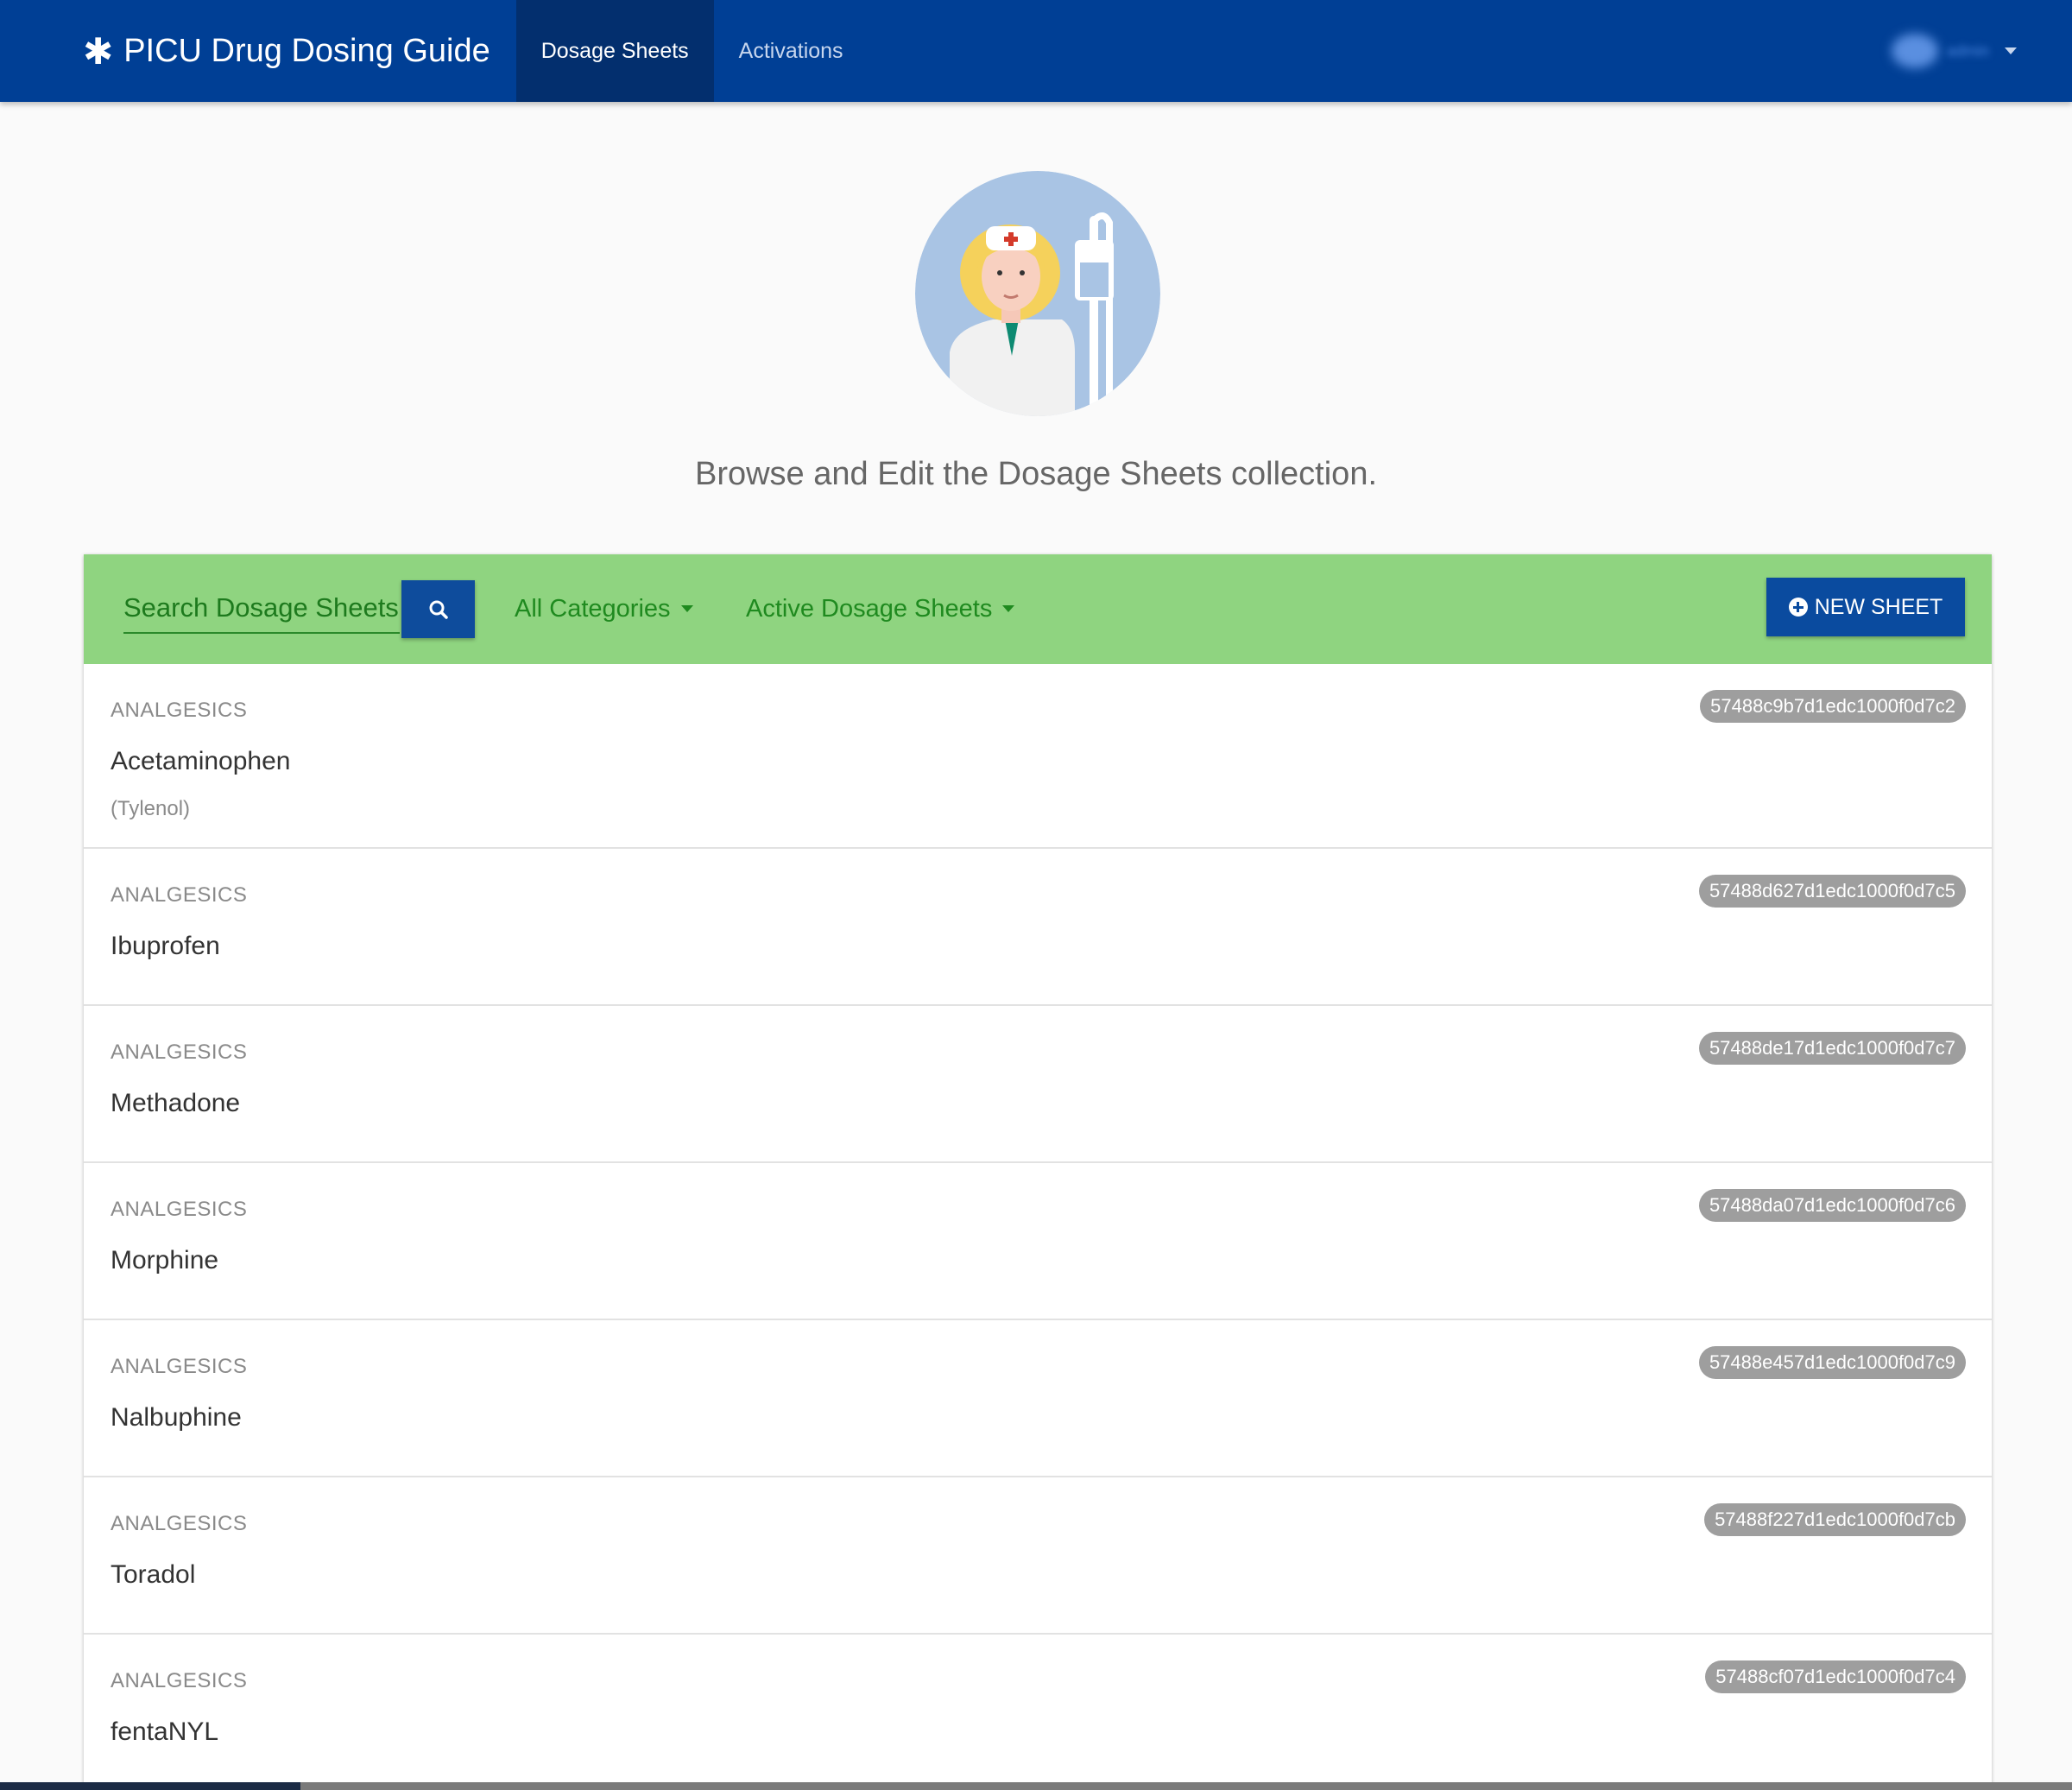 This screenshot has height=1790, width=2072. I want to click on brand-link: ✱ PICU Drug Dosing Guide, so click(299, 51).